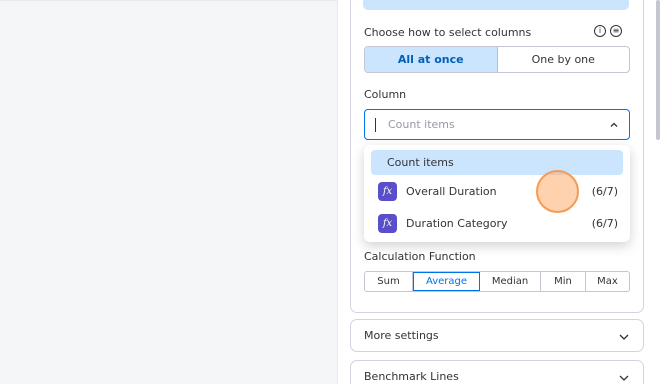 Image resolution: width=662 pixels, height=384 pixels. Describe the element at coordinates (375, 124) in the screenshot. I see `text-caret` at that location.